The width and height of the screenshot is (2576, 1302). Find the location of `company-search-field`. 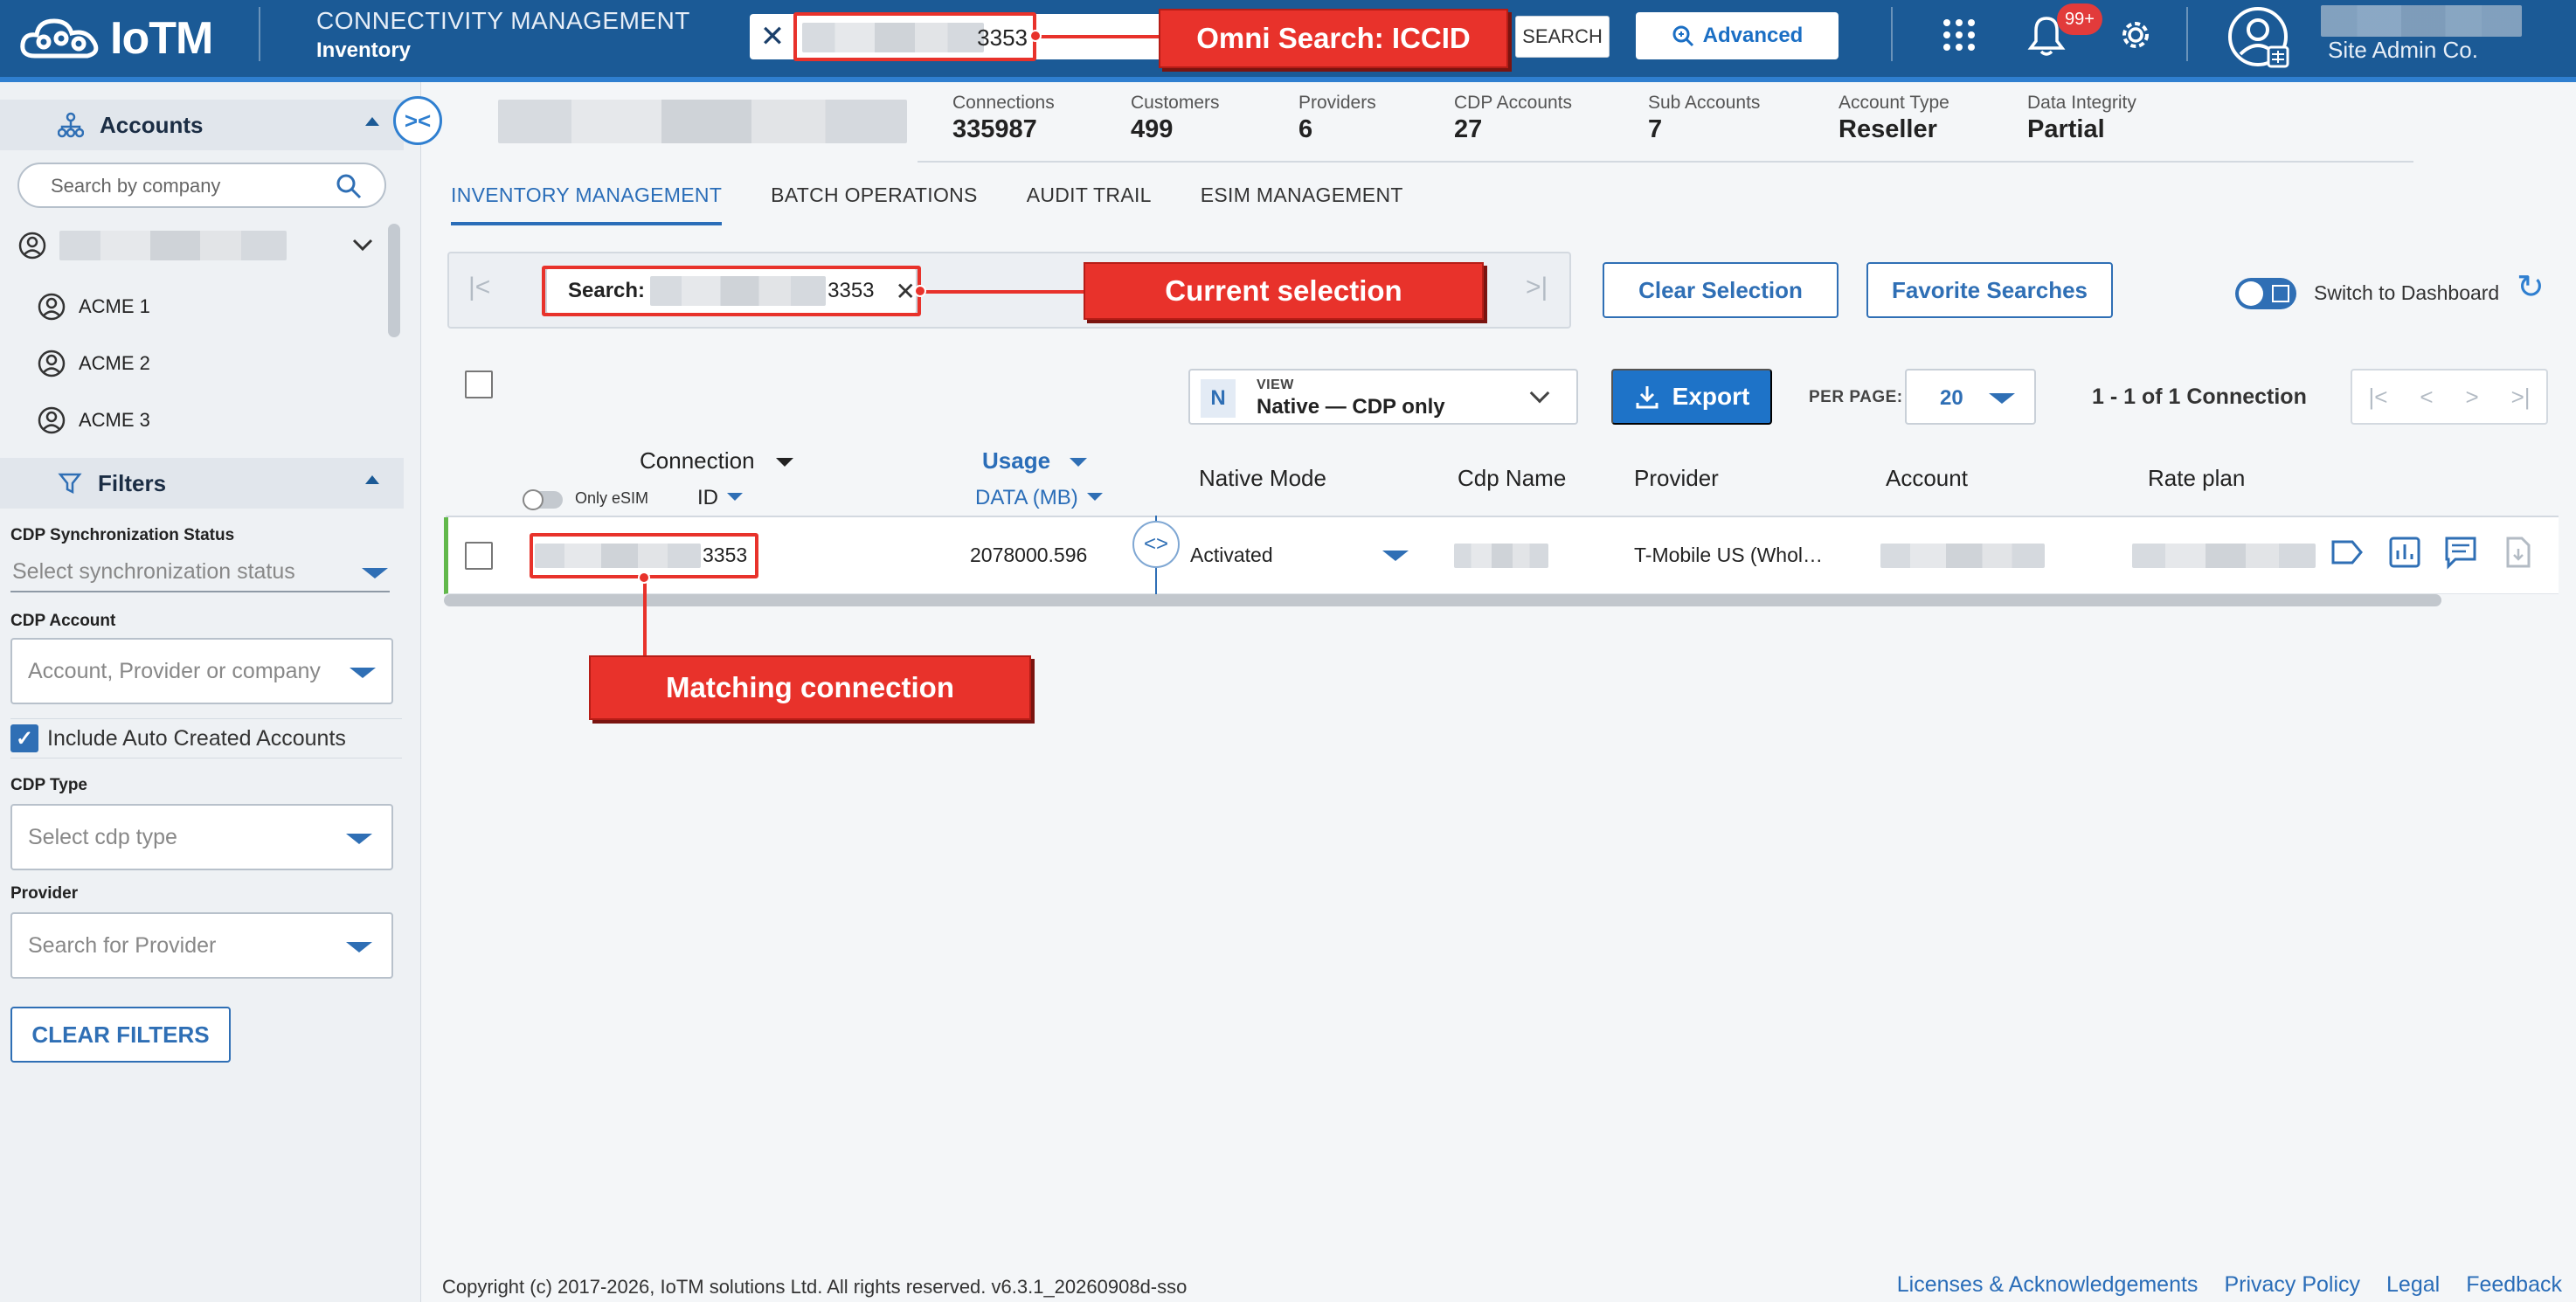

company-search-field is located at coordinates (201, 185).